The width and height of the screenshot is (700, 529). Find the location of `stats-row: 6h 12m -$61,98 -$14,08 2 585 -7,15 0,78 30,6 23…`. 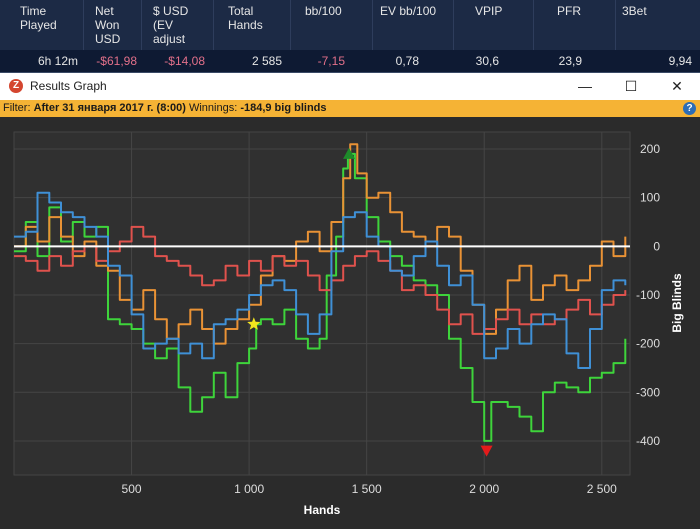

stats-row: 6h 12m -$61,98 -$14,08 2 585 -7,15 0,78 30,6 23… is located at coordinates (350, 61).